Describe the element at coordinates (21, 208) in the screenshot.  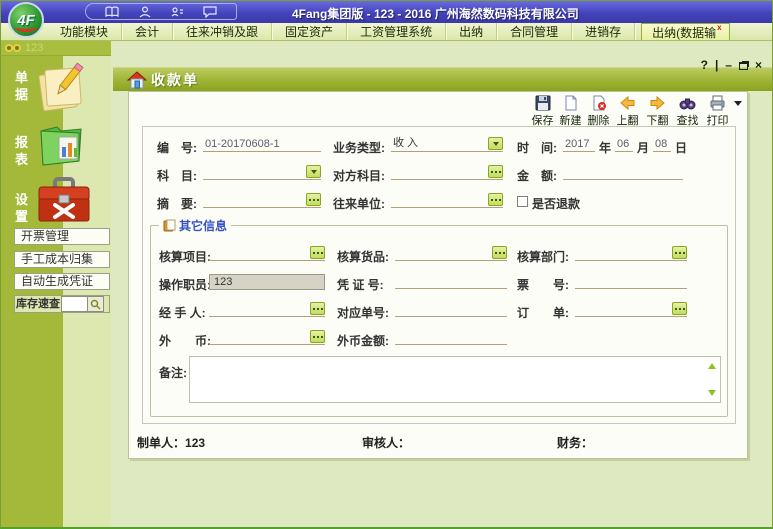
I see `sidebar-item-settings: 设置` at that location.